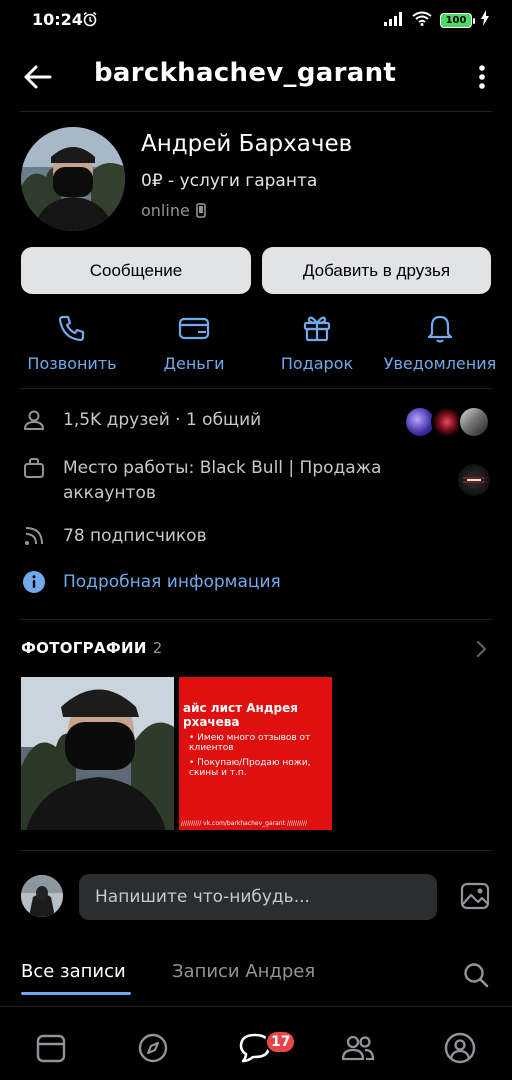  What do you see at coordinates (201, 210) in the screenshot?
I see `mobile-icon` at bounding box center [201, 210].